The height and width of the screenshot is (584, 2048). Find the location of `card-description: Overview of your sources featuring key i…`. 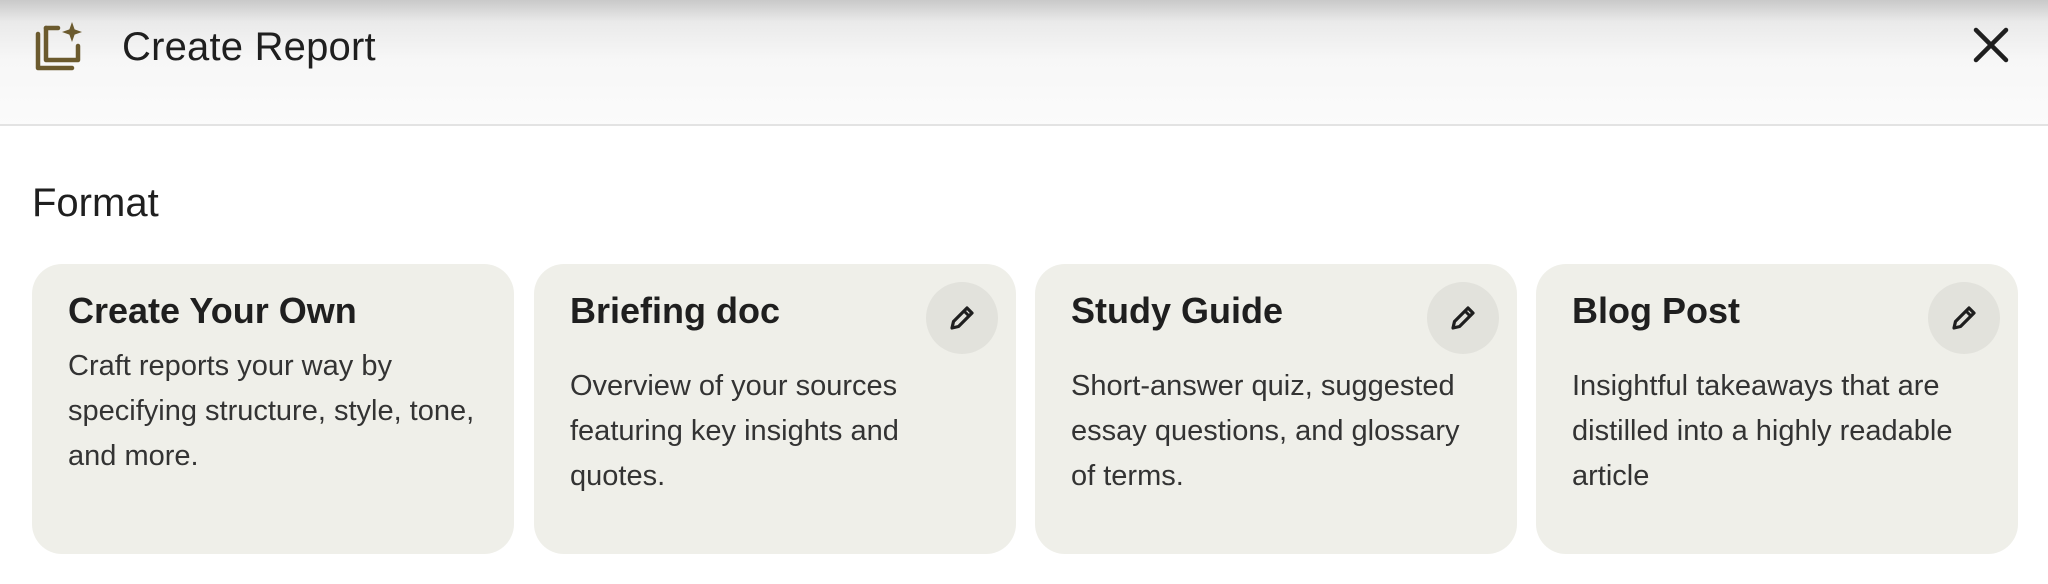

card-description: Overview of your sources featuring key i… is located at coordinates (734, 431).